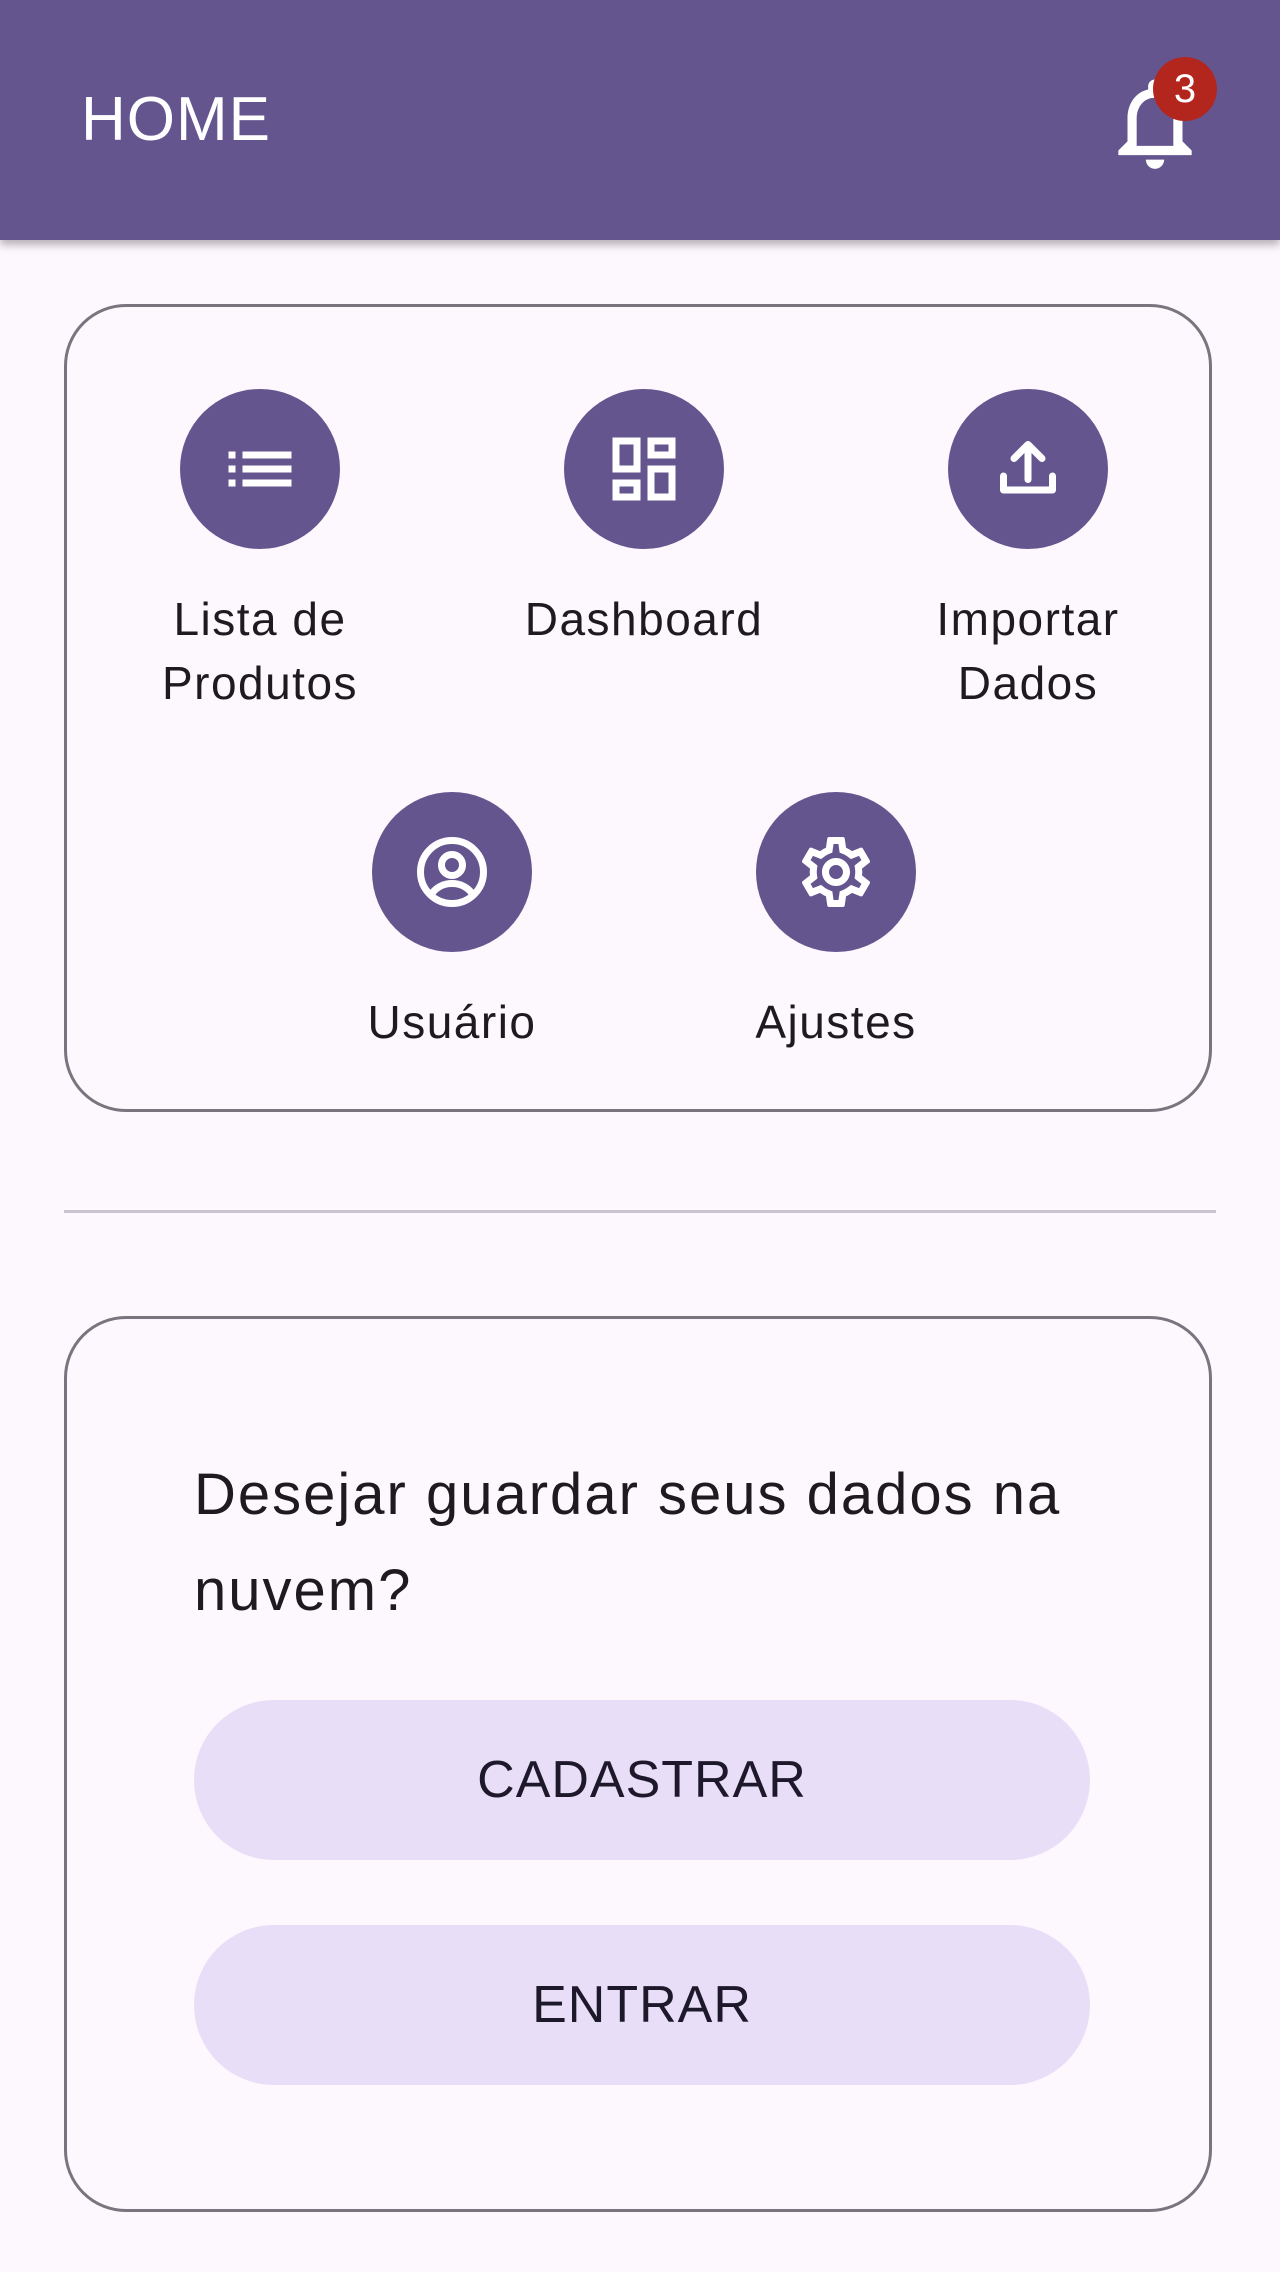 The width and height of the screenshot is (1280, 2272). Describe the element at coordinates (260, 552) in the screenshot. I see `menu-item-product-list: Lista de Produtos` at that location.